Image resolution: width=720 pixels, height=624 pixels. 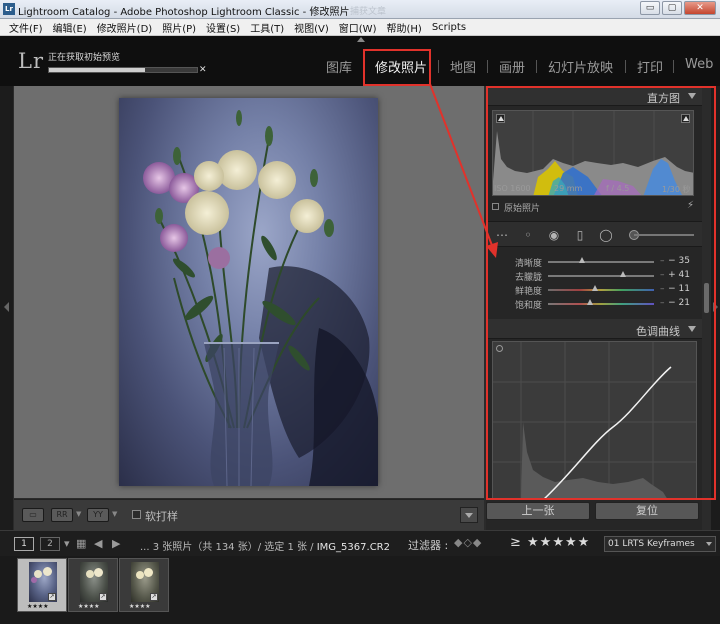 What do you see at coordinates (700, 8) in the screenshot?
I see `close-button: ✕` at bounding box center [700, 8].